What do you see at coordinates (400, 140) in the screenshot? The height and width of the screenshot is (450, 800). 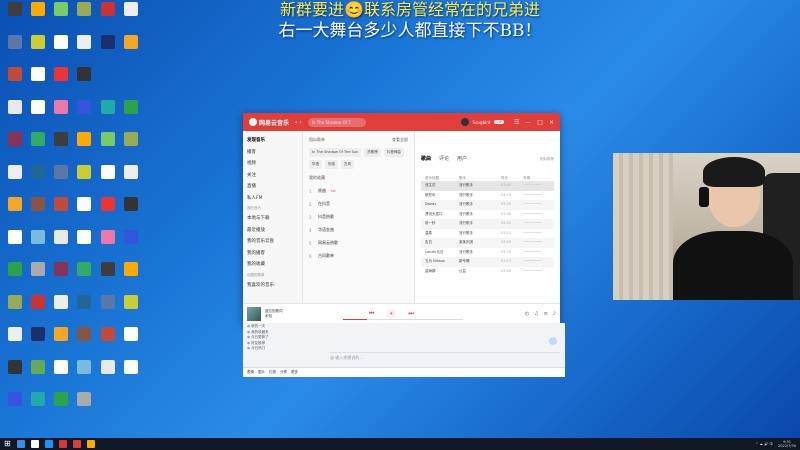 I see `list-more-link: 查看全部` at bounding box center [400, 140].